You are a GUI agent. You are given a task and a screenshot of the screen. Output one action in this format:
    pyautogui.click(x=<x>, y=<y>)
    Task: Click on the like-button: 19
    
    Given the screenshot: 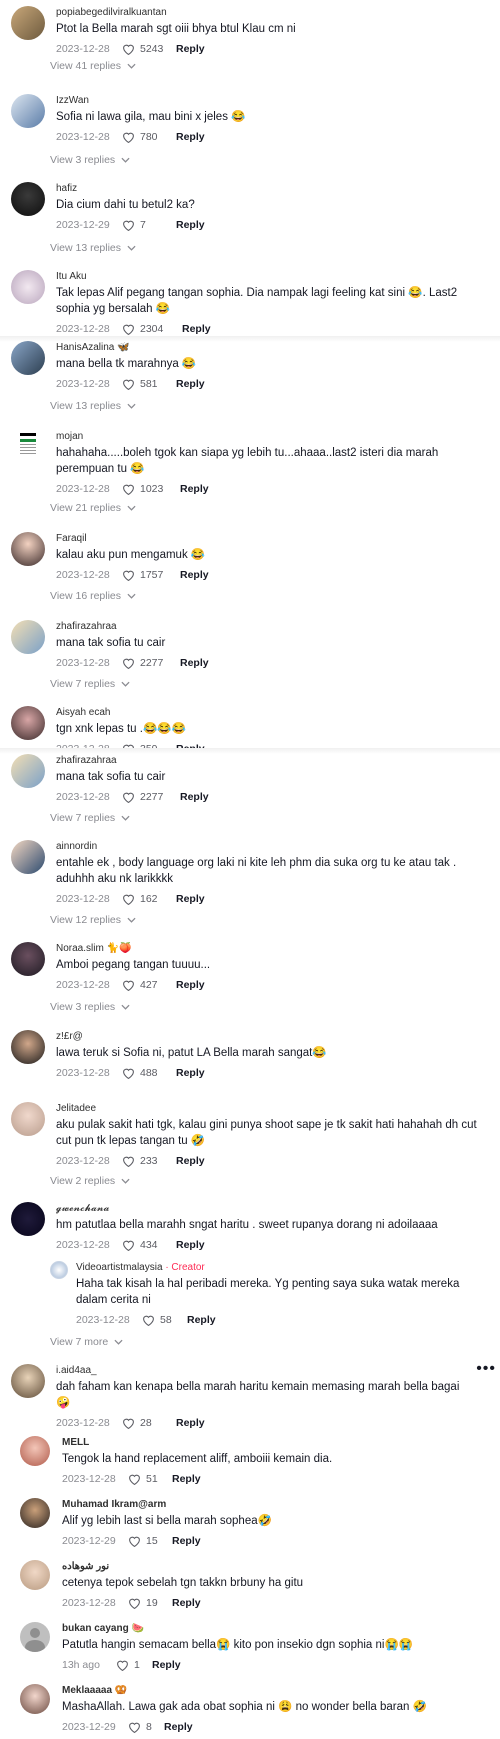 What is the action you would take?
    pyautogui.click(x=150, y=1603)
    